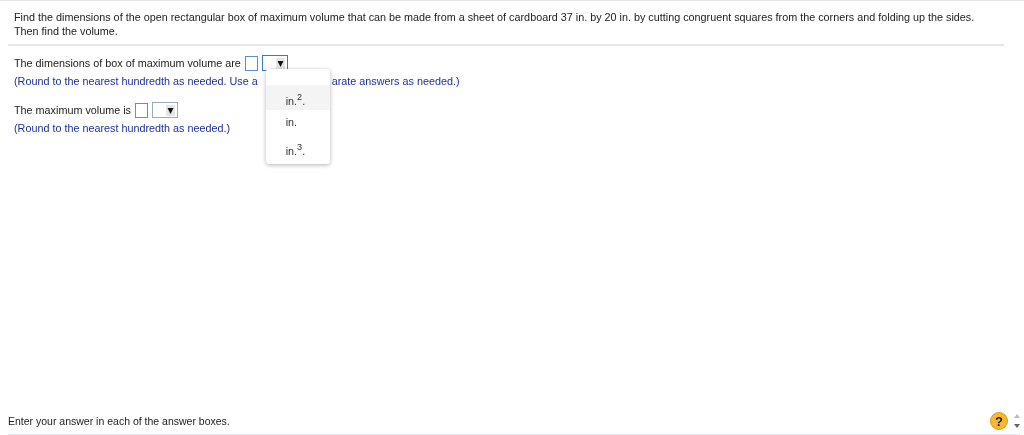 The height and width of the screenshot is (435, 1024). Describe the element at coordinates (297, 122) in the screenshot. I see `menu-item: in.` at that location.